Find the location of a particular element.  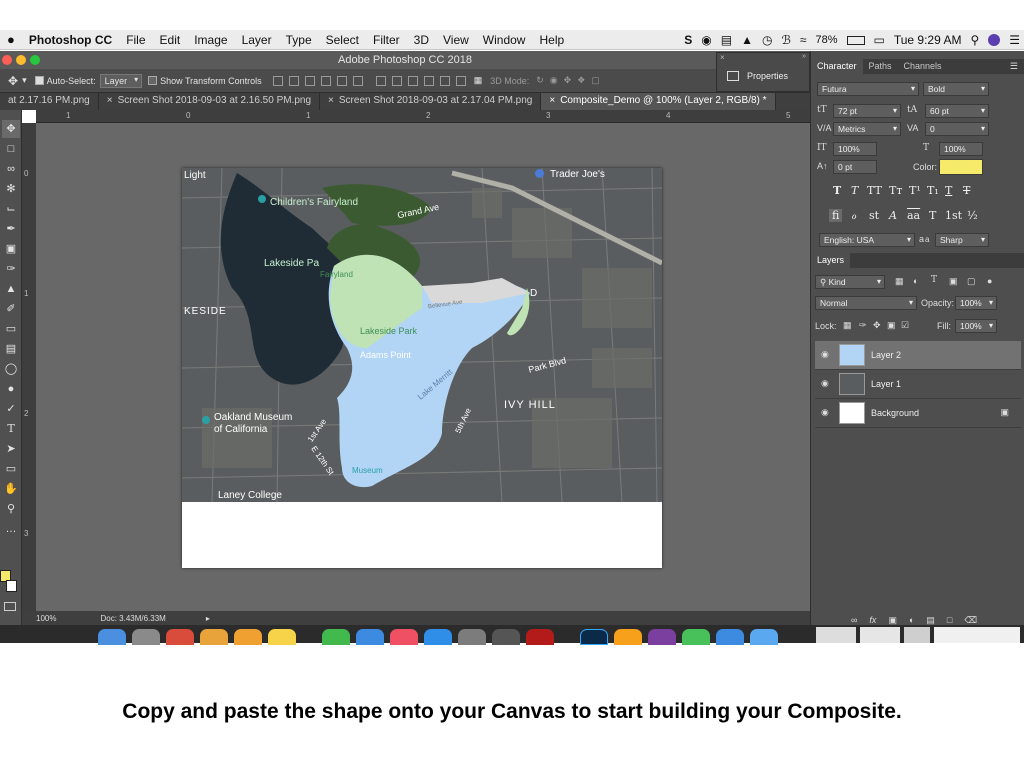

history-brush-tool-icon: ✐ is located at coordinates (11, 309).